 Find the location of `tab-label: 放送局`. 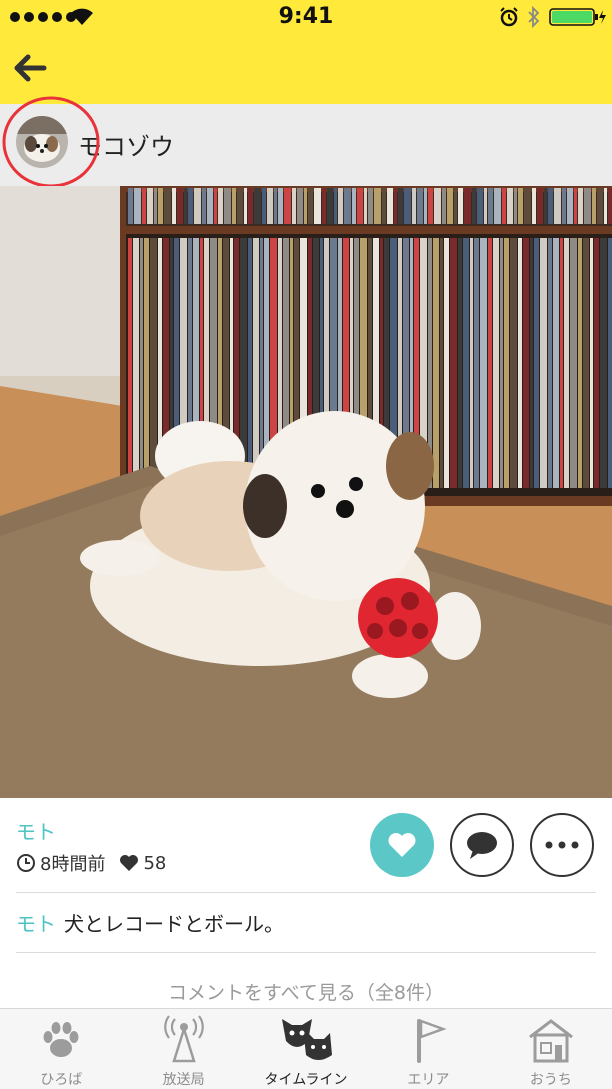

tab-label: 放送局 is located at coordinates (183, 1080).